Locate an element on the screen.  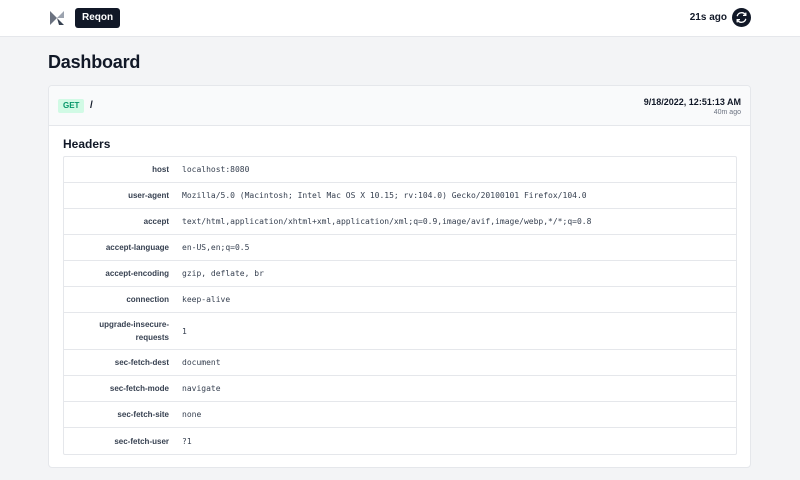
header-value: 1 is located at coordinates (184, 331).